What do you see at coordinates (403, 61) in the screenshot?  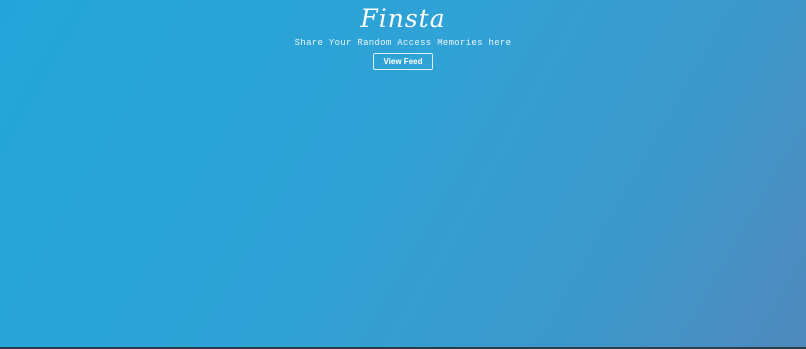 I see `view-feed-button: View Feed` at bounding box center [403, 61].